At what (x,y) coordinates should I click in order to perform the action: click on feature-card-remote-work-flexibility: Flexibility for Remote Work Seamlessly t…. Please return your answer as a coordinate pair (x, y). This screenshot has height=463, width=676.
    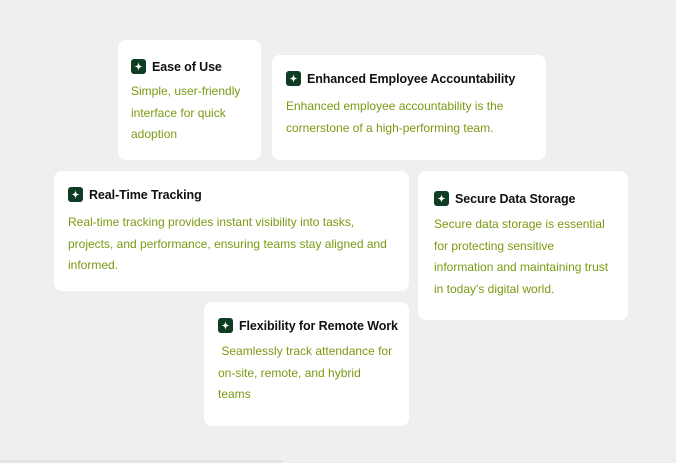
    Looking at the image, I should click on (306, 364).